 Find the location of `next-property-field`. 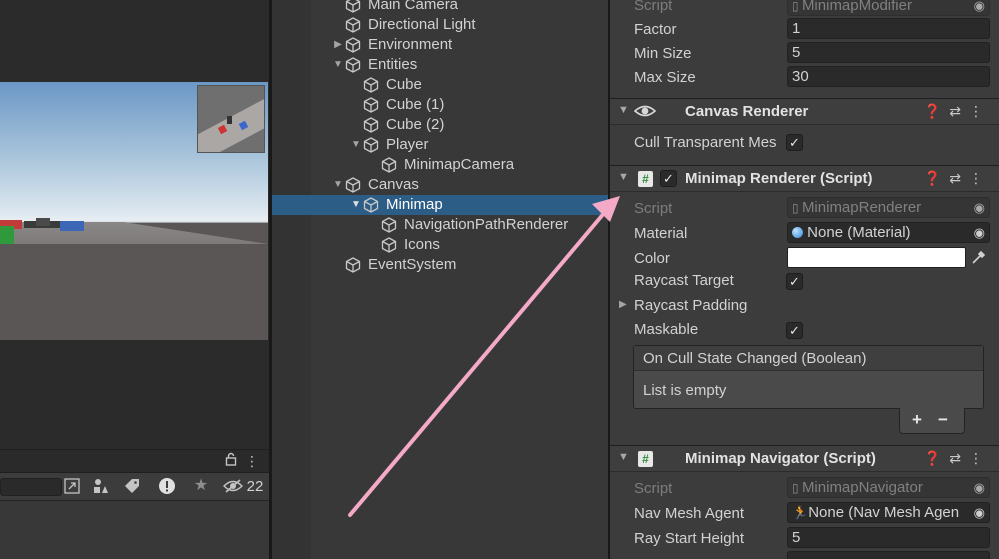

next-property-field is located at coordinates (888, 555).